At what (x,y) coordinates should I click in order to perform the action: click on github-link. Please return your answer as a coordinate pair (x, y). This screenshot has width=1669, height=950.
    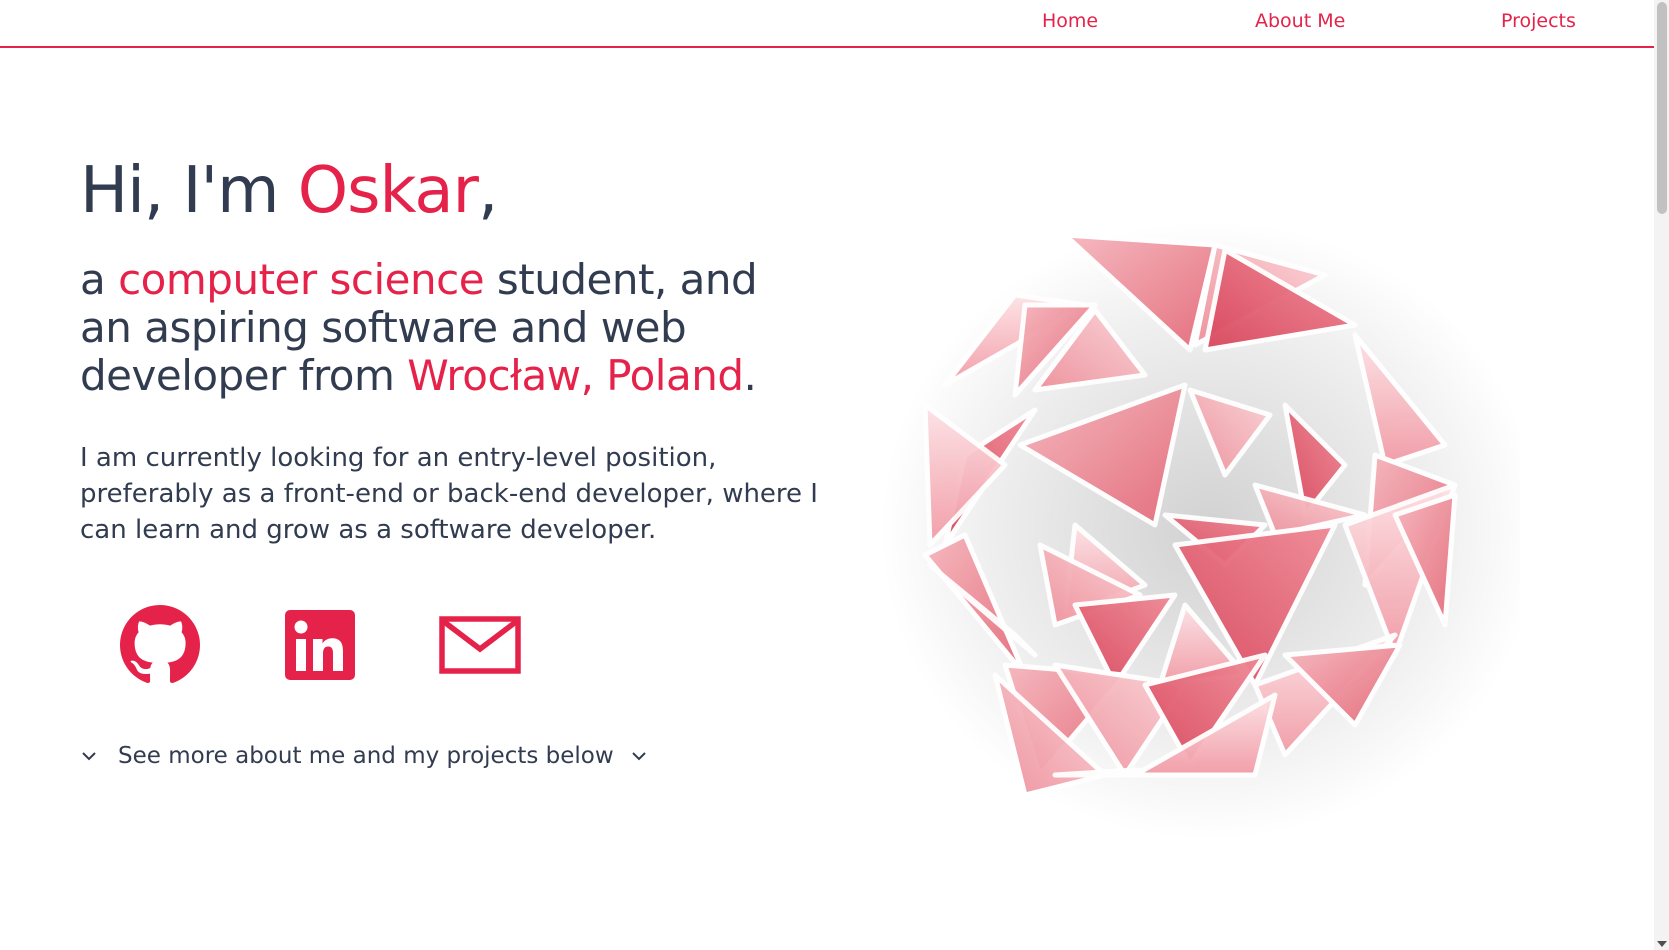
    Looking at the image, I should click on (160, 645).